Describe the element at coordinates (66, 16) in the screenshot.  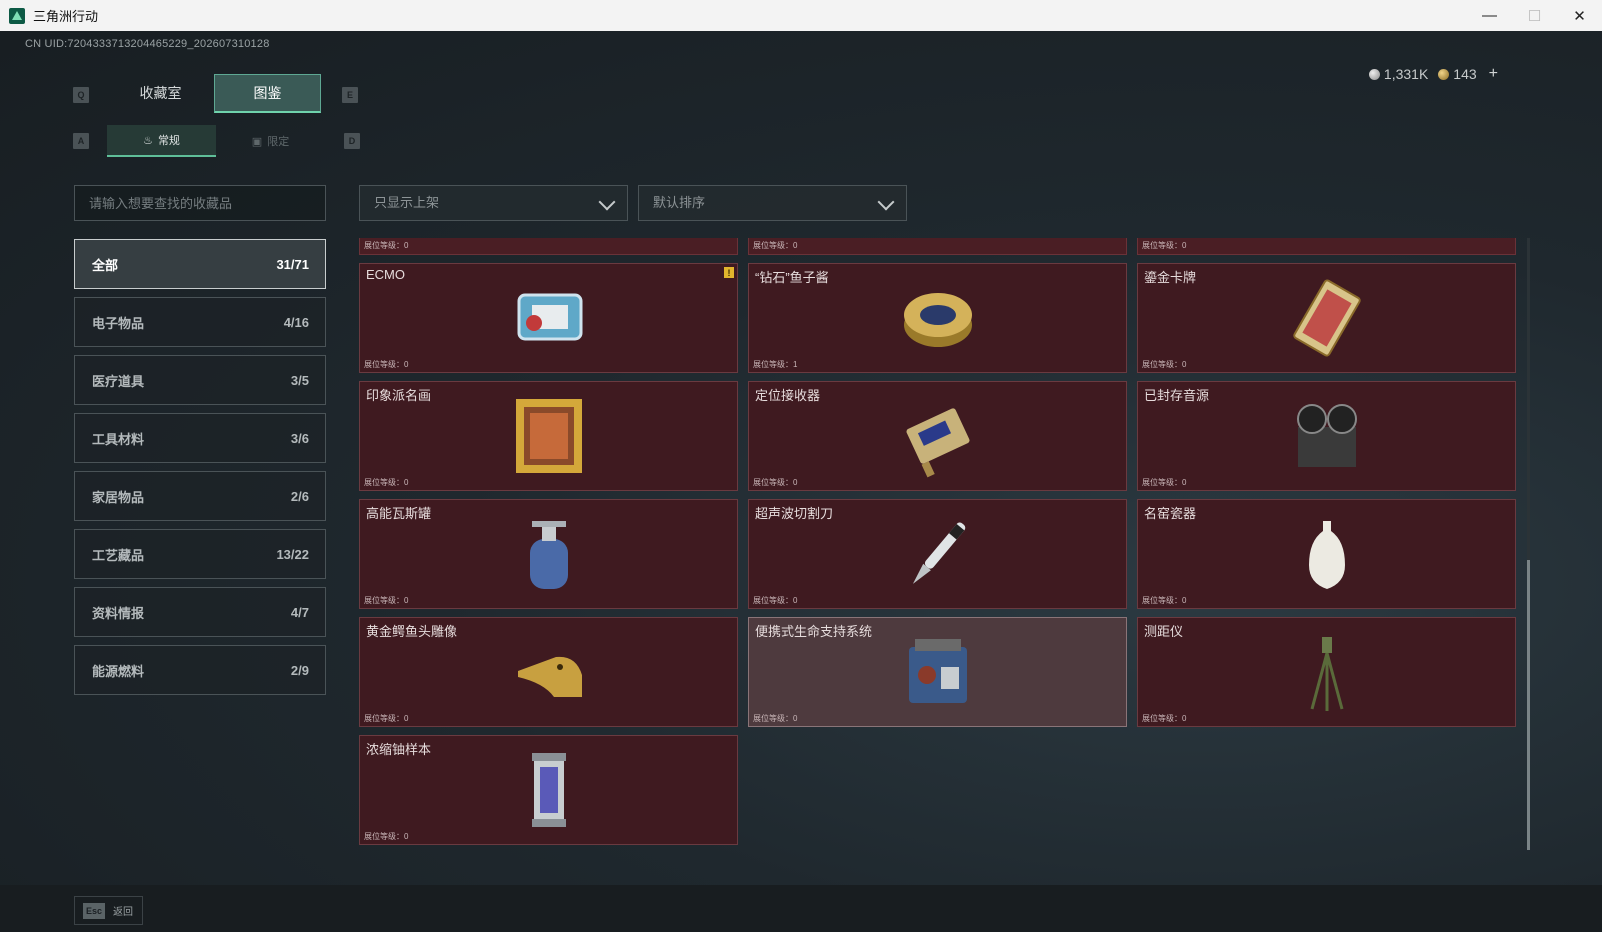
I see `window-title: 三角洲行动` at that location.